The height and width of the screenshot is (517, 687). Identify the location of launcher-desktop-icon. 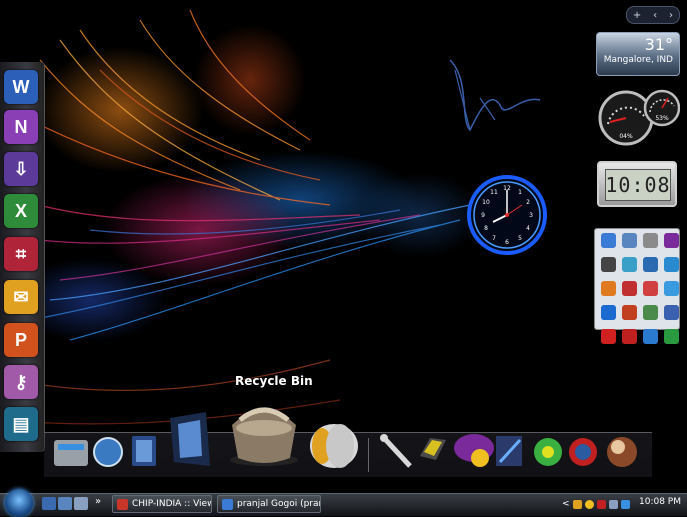
(629, 264).